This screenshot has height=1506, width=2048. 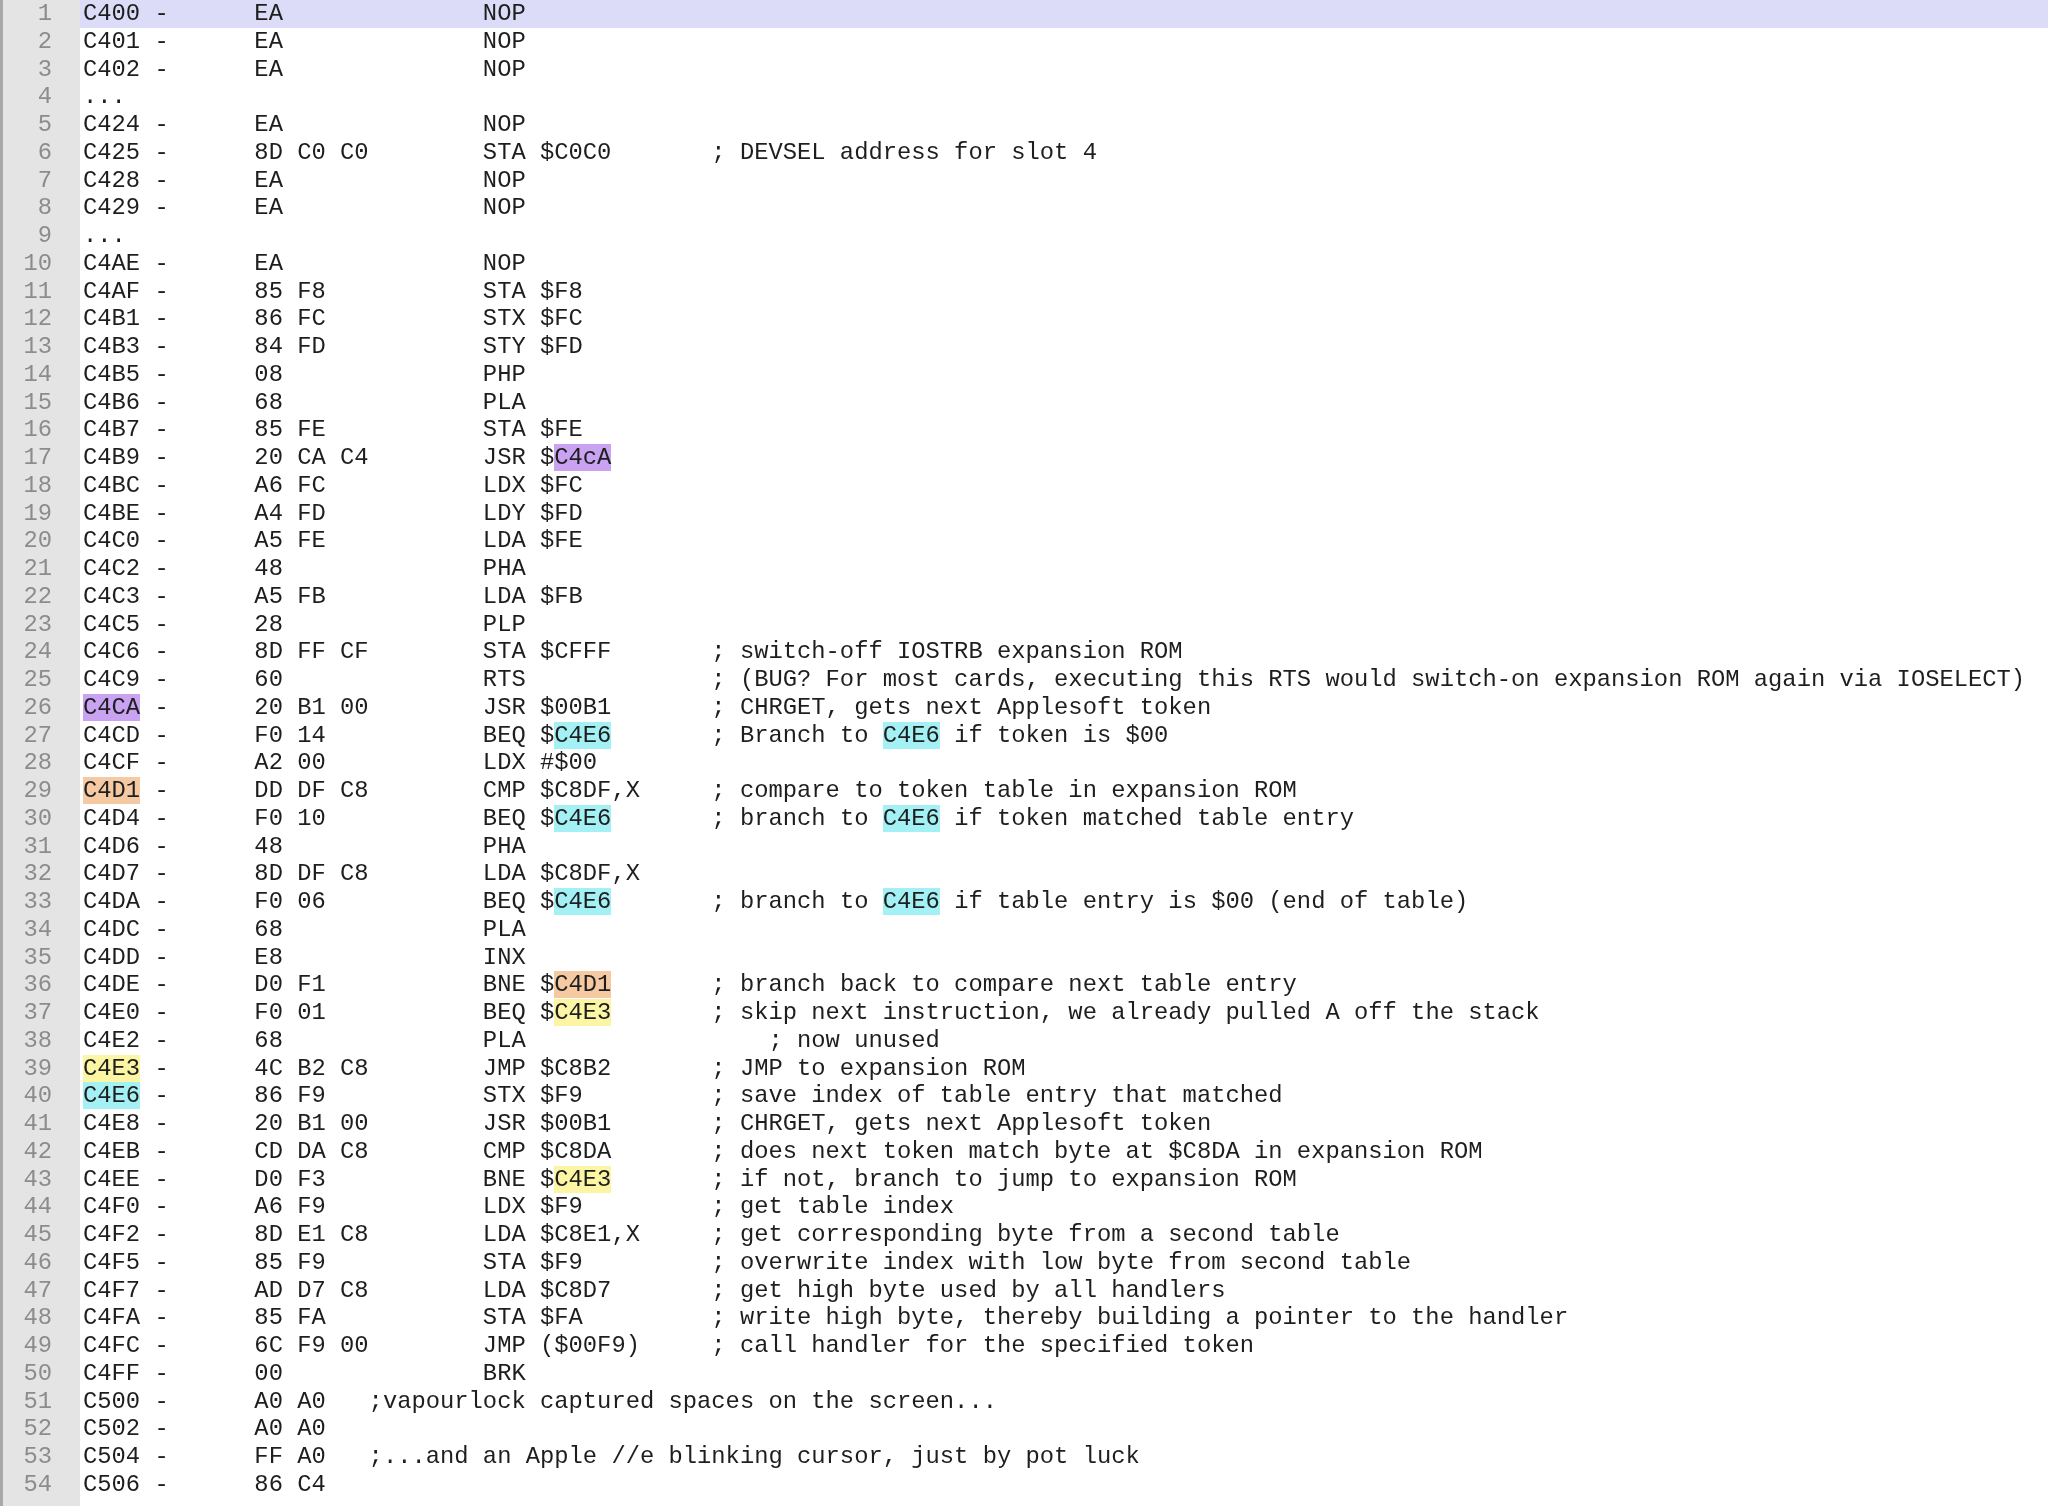 I want to click on code-text: C4B1 - 86 FC STX $FC, so click(x=333, y=319).